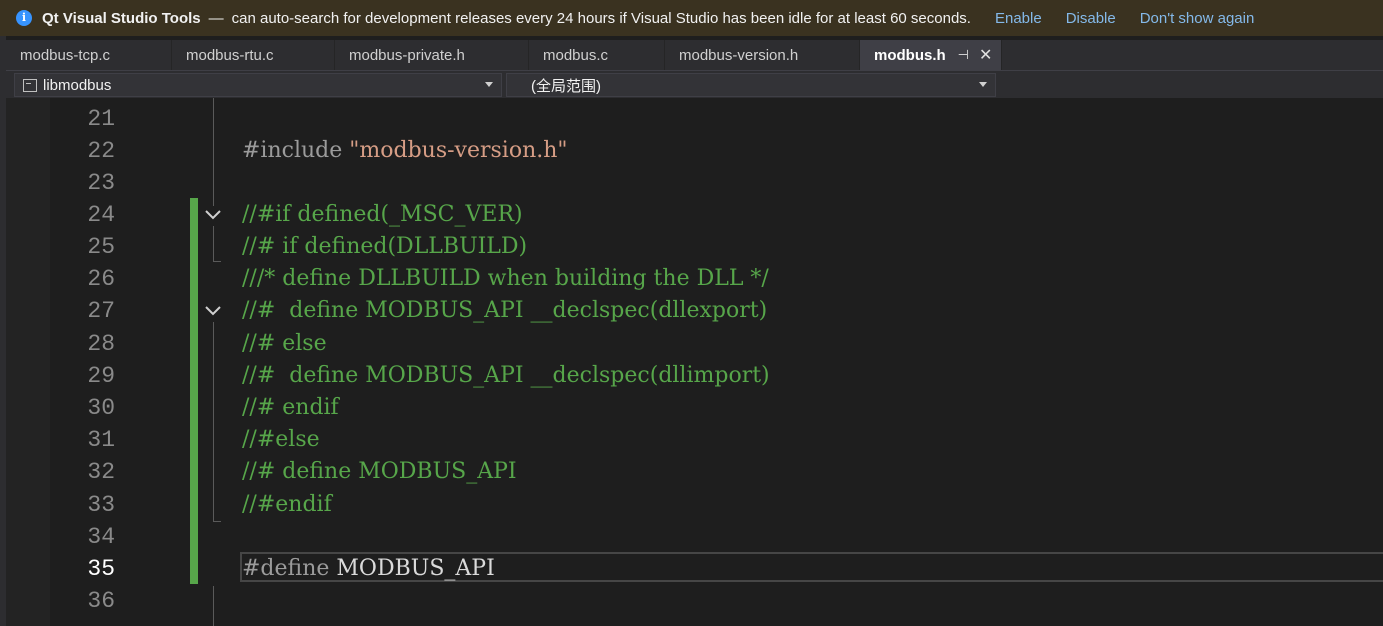 The height and width of the screenshot is (626, 1383). Describe the element at coordinates (382, 214) in the screenshot. I see `comment-text: //#if defined(_MSC_VER)` at that location.